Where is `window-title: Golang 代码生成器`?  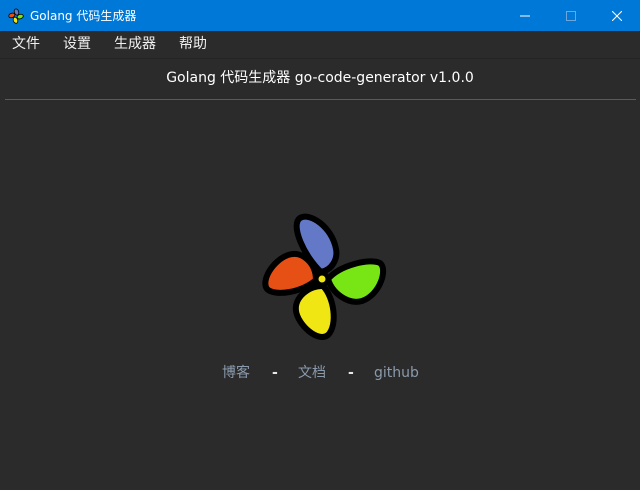 window-title: Golang 代码生成器 is located at coordinates (83, 16).